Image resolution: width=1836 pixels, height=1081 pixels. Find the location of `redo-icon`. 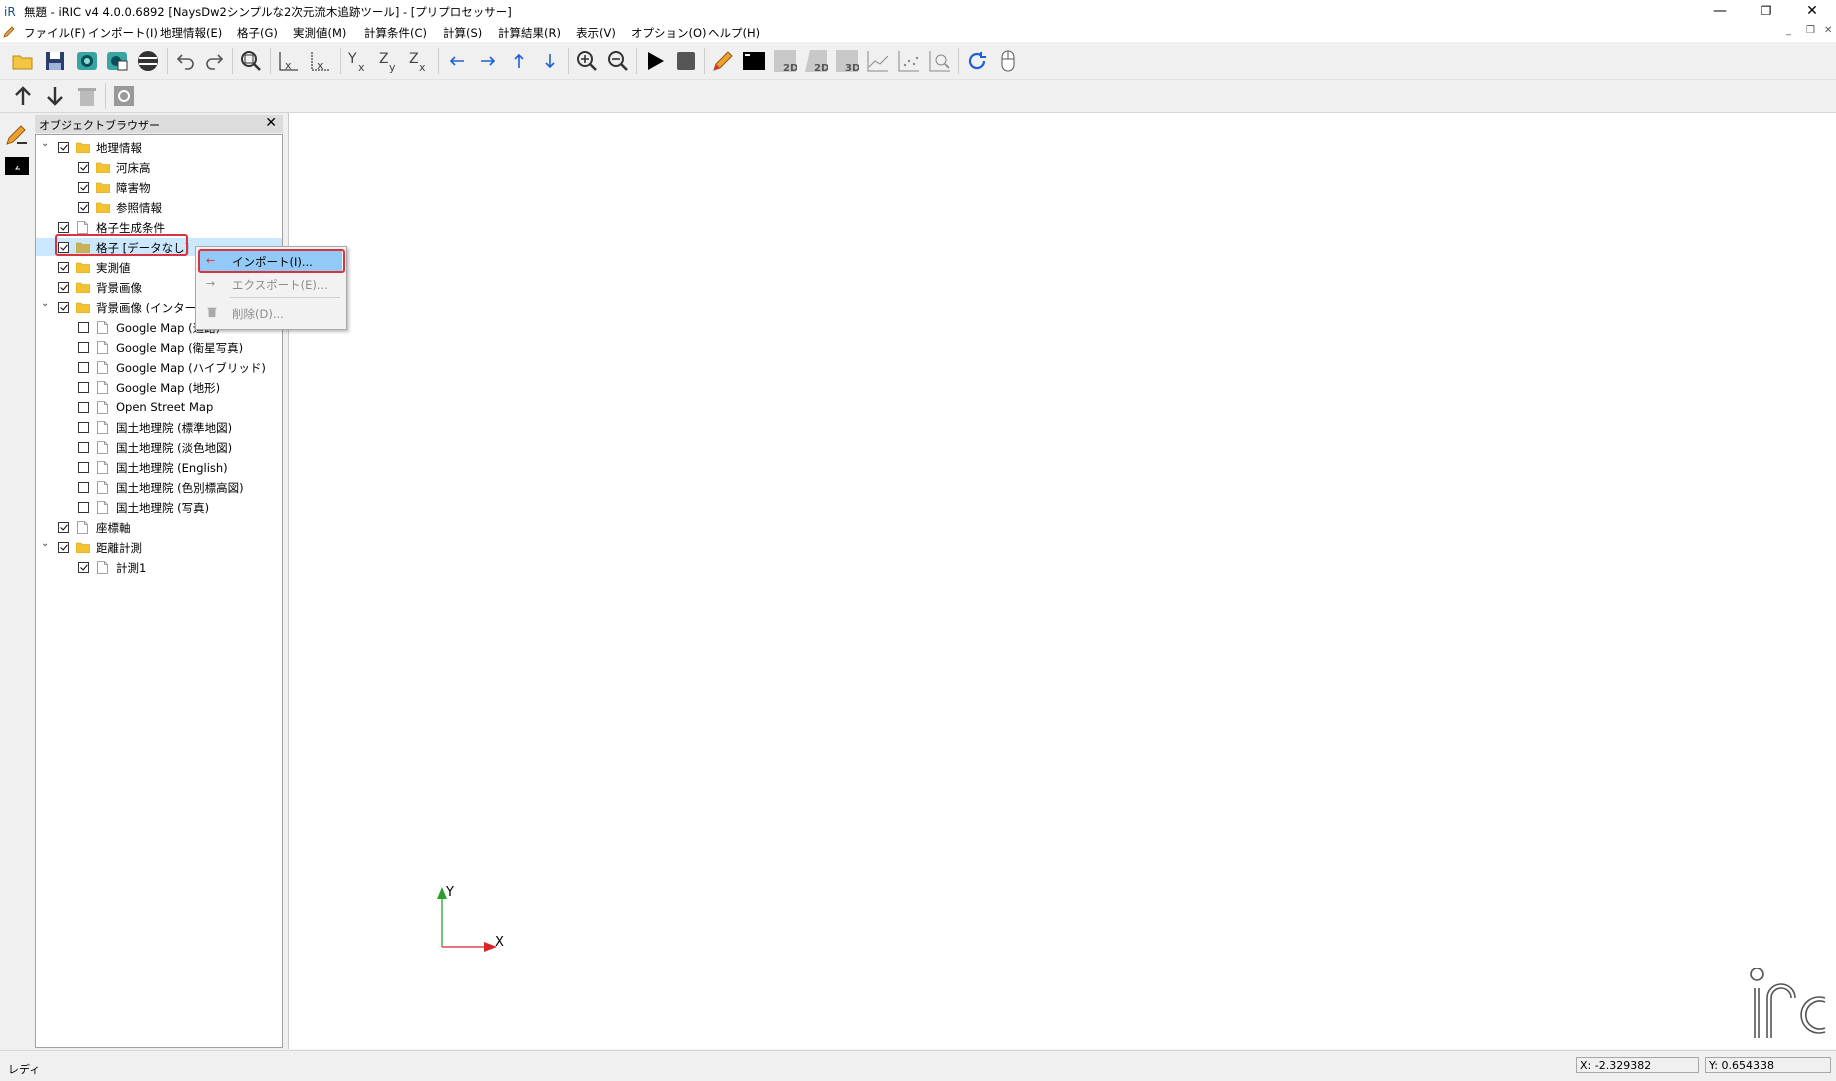

redo-icon is located at coordinates (215, 61).